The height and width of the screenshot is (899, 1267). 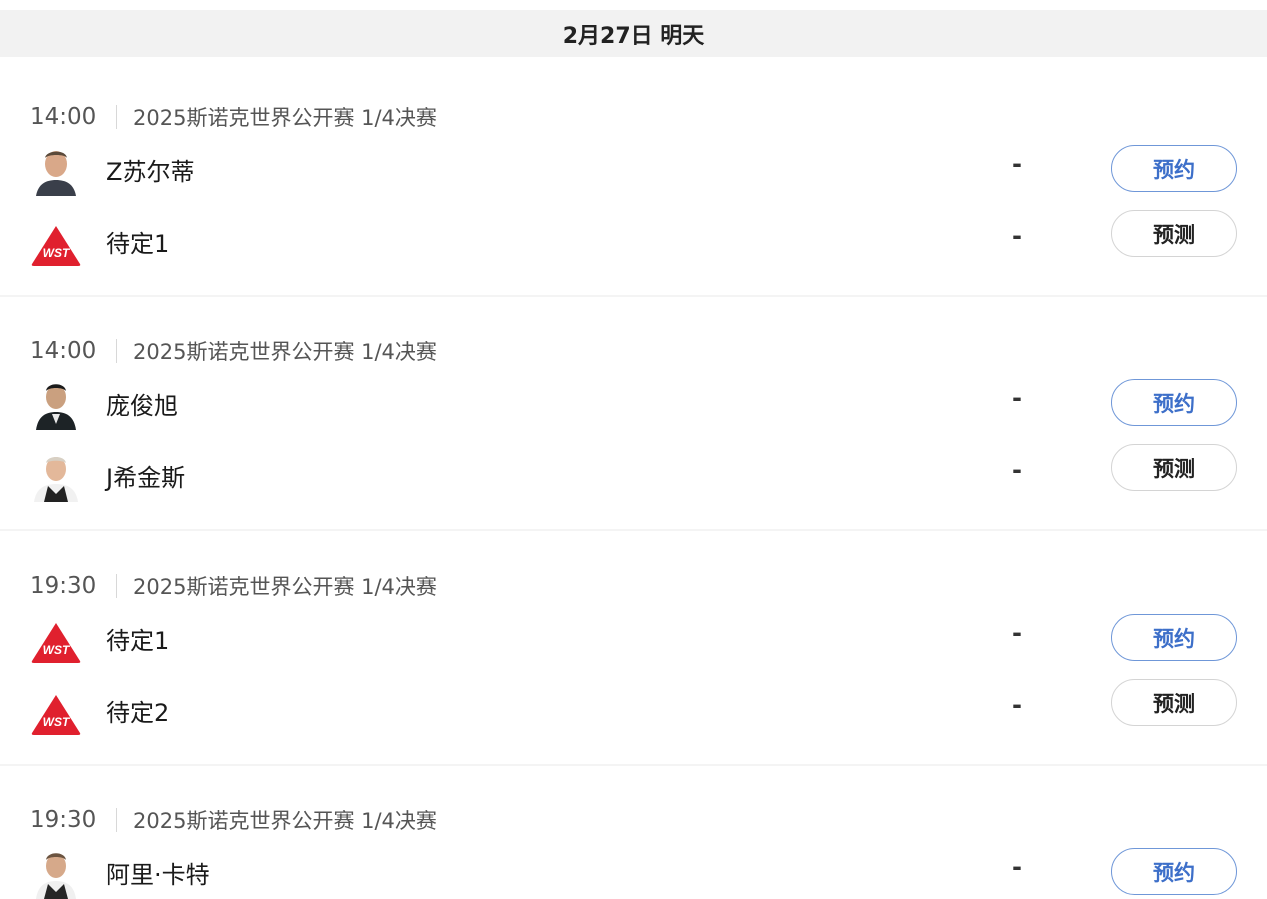 I want to click on player-name: Z苏尔蒂, so click(x=150, y=172).